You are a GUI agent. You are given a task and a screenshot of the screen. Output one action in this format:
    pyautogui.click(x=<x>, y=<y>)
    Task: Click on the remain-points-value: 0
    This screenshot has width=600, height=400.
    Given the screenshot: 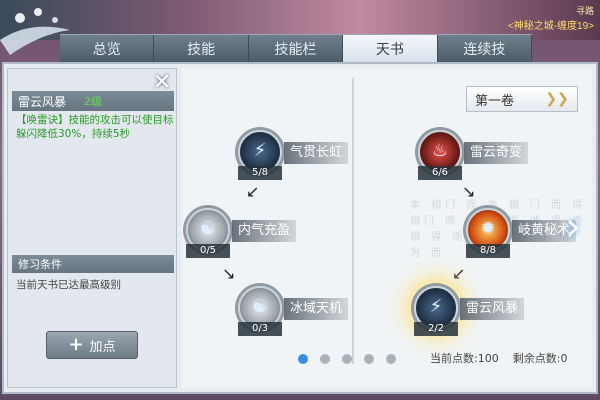 What is the action you would take?
    pyautogui.click(x=564, y=358)
    